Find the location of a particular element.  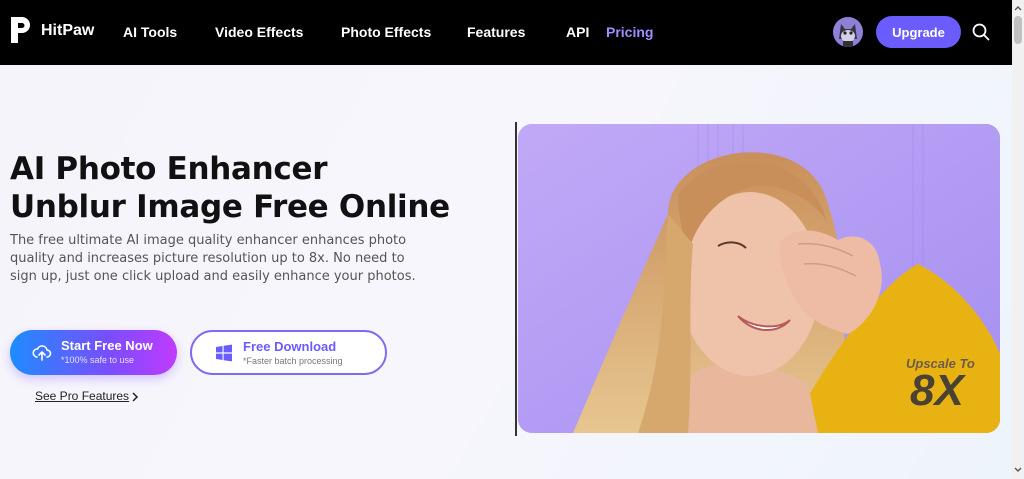

page-title-line2: Unblur Image Free Online is located at coordinates (230, 207).